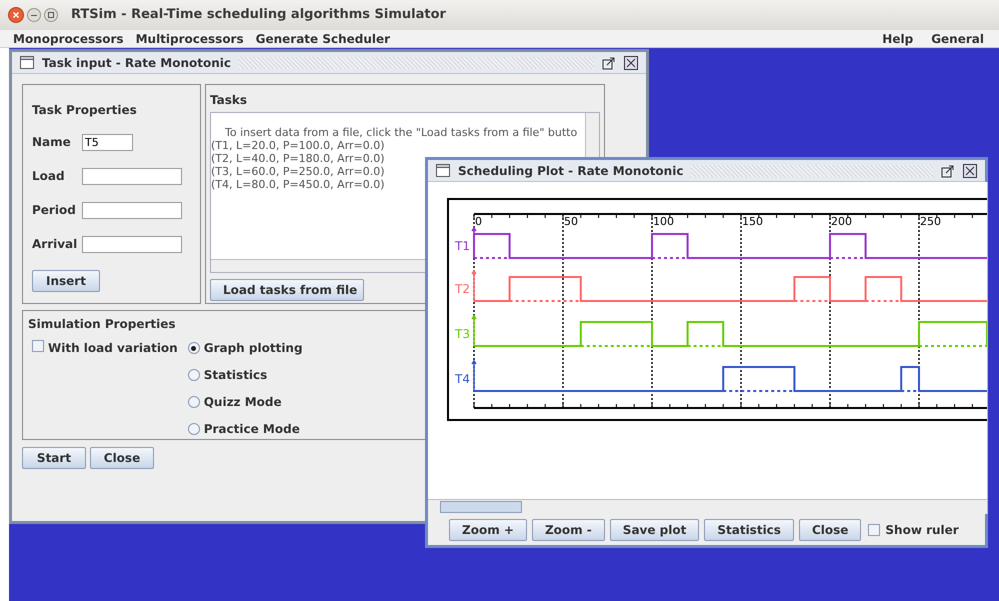 The image size is (999, 601). Describe the element at coordinates (102, 324) in the screenshot. I see `panel-title: Simulation Properties` at that location.